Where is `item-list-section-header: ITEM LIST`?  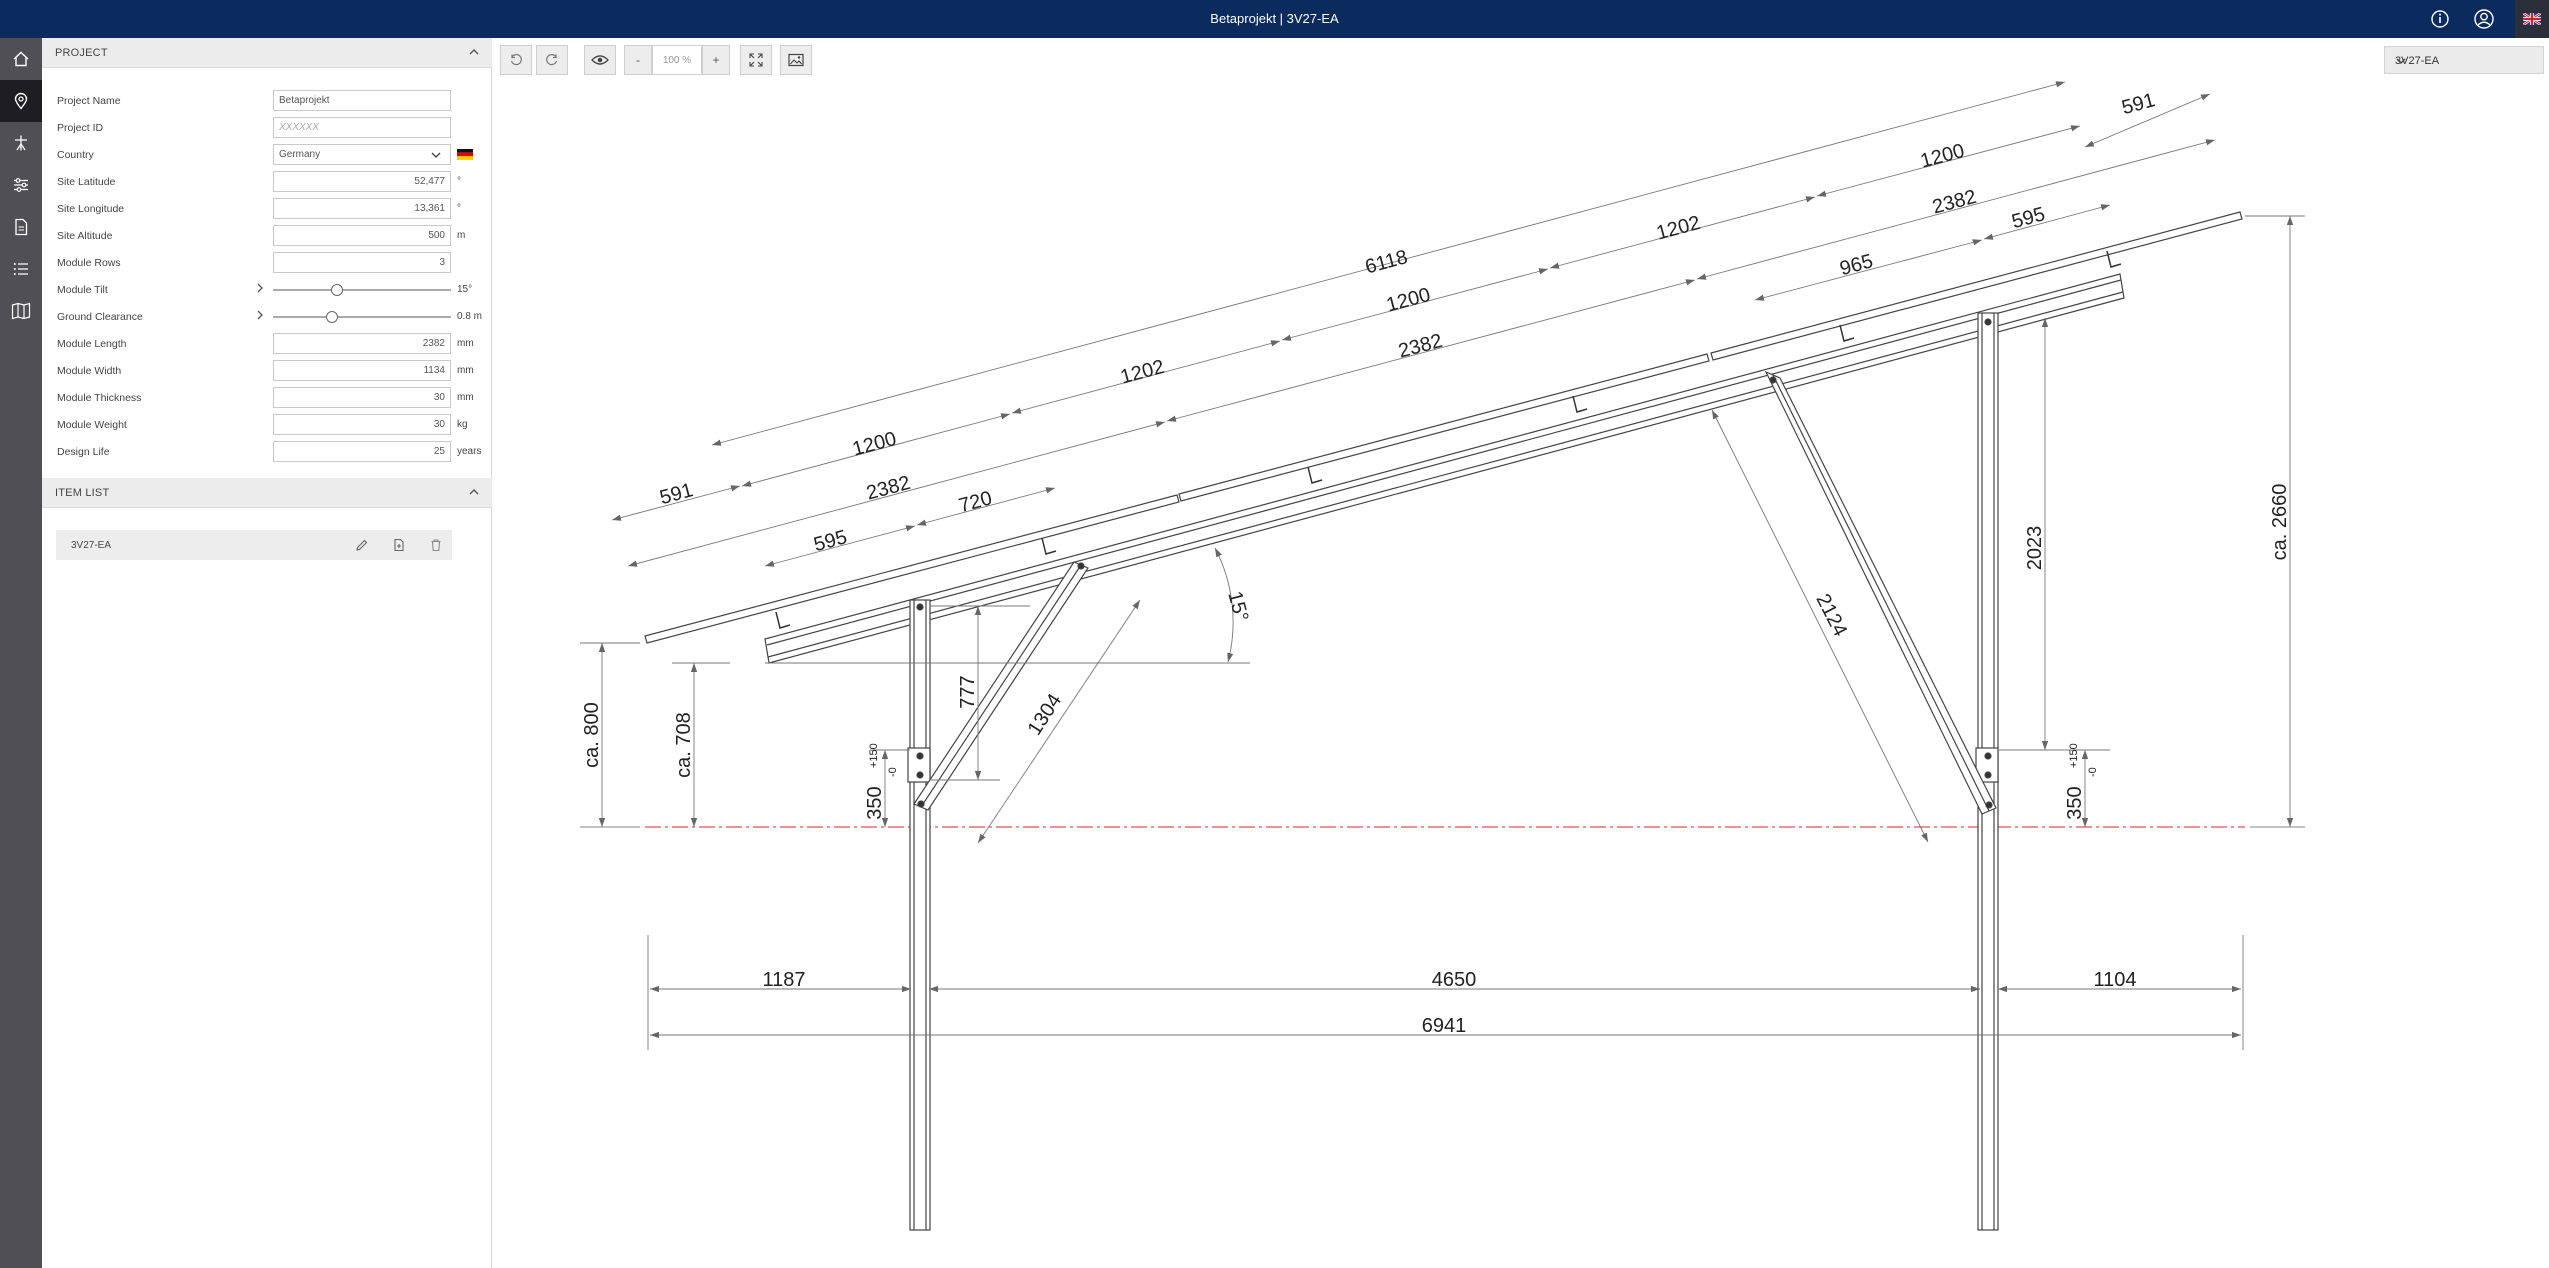 item-list-section-header: ITEM LIST is located at coordinates (267, 493).